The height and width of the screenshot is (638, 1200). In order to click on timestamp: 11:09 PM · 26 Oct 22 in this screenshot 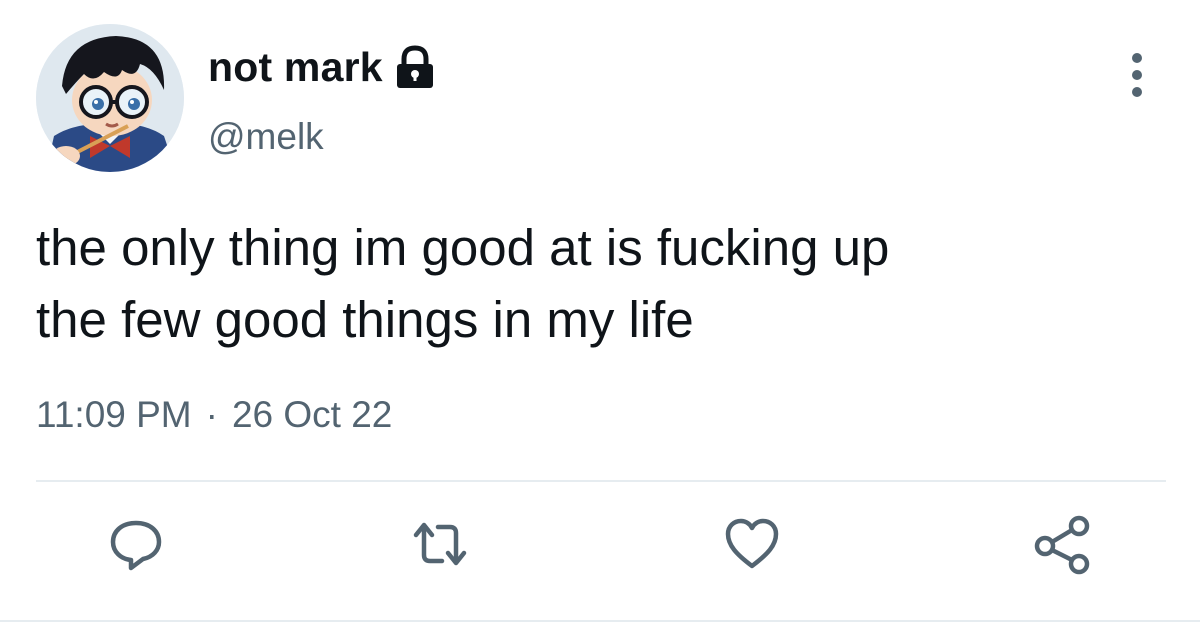, I will do `click(214, 415)`.